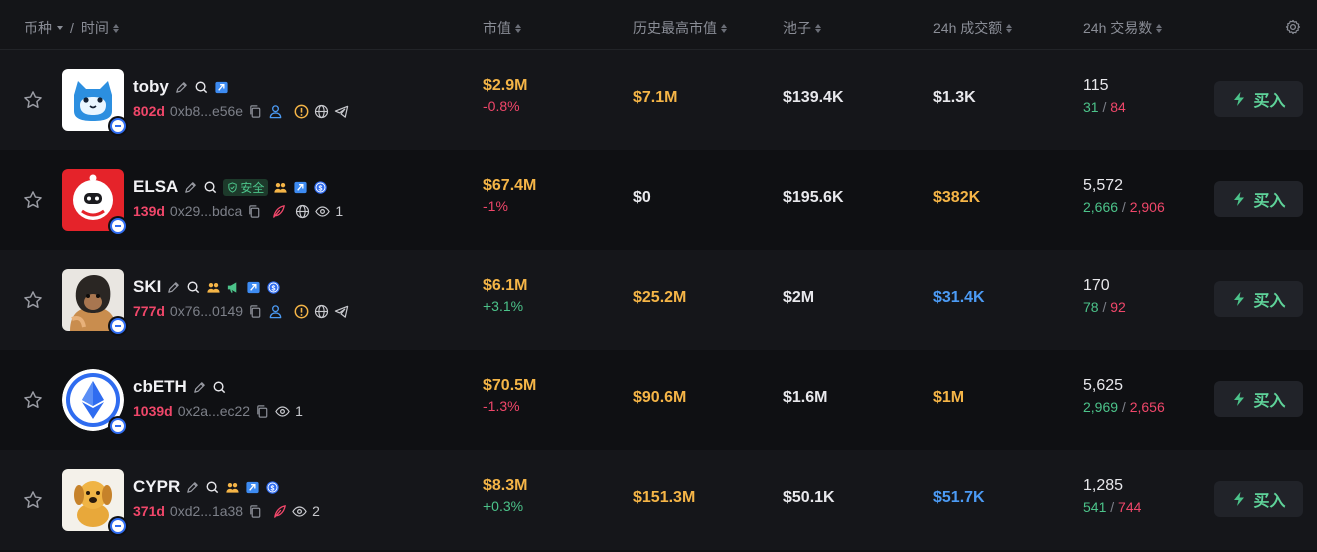 The width and height of the screenshot is (1317, 552). I want to click on ath-market-cap: $25.2M, so click(660, 297).